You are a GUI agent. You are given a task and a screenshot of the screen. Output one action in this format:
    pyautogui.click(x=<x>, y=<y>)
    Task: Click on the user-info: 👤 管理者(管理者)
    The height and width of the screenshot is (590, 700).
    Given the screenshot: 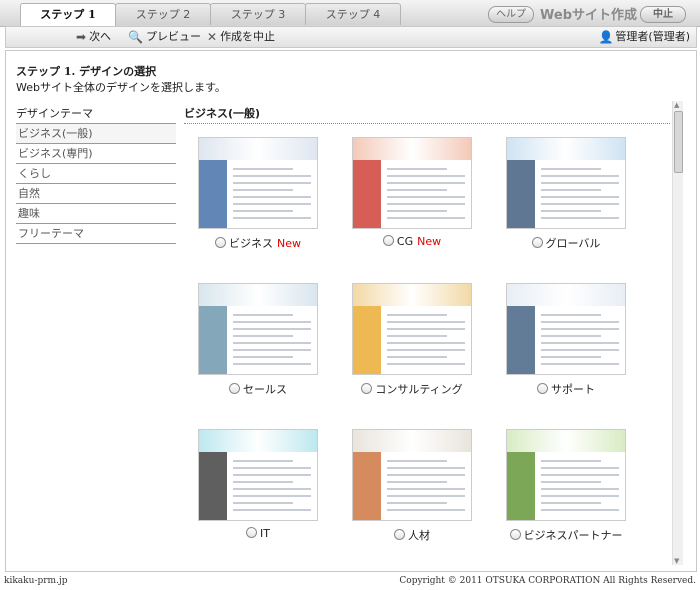 What is the action you would take?
    pyautogui.click(x=644, y=37)
    